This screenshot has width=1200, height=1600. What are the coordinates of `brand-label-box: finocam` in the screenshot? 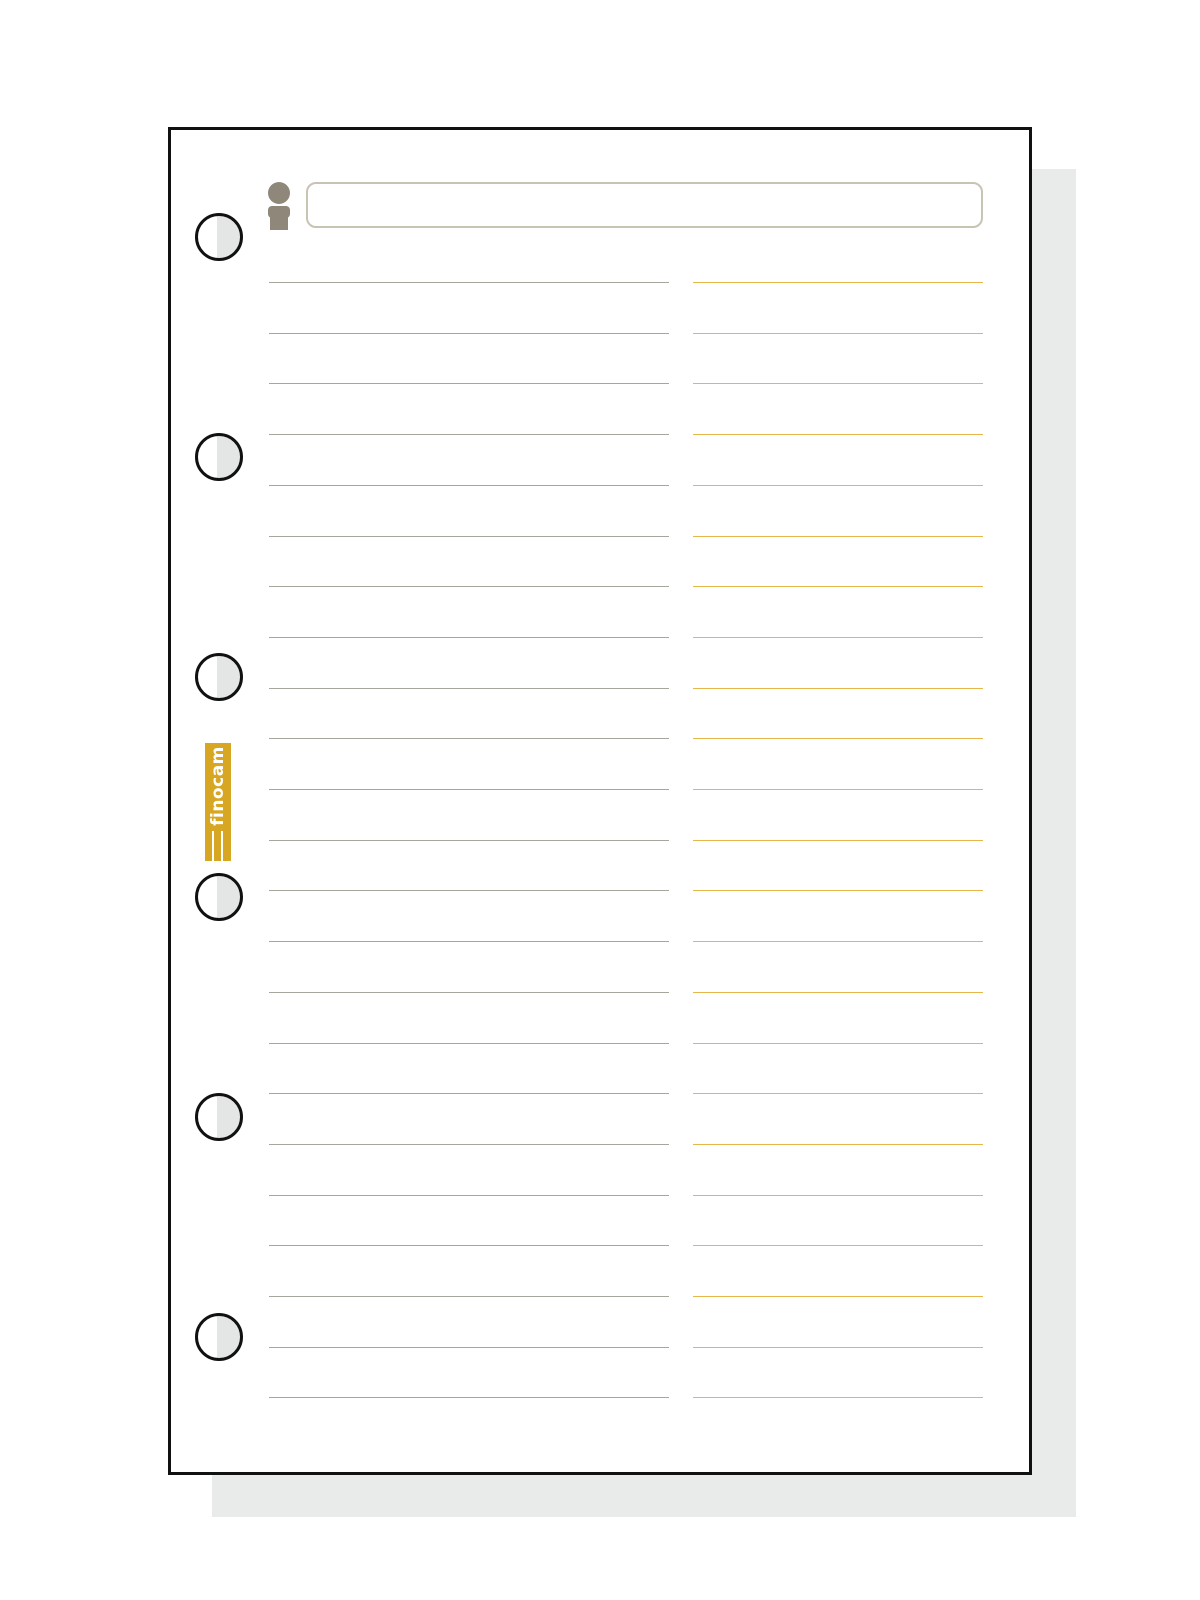 It's located at (218, 786).